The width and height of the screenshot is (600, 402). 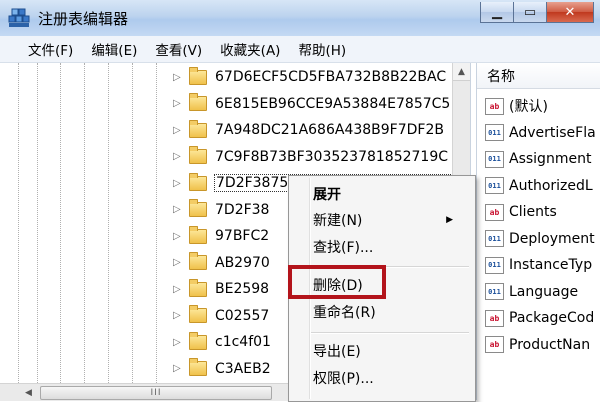 I want to click on value-row: ab ProductNan, so click(x=542, y=345).